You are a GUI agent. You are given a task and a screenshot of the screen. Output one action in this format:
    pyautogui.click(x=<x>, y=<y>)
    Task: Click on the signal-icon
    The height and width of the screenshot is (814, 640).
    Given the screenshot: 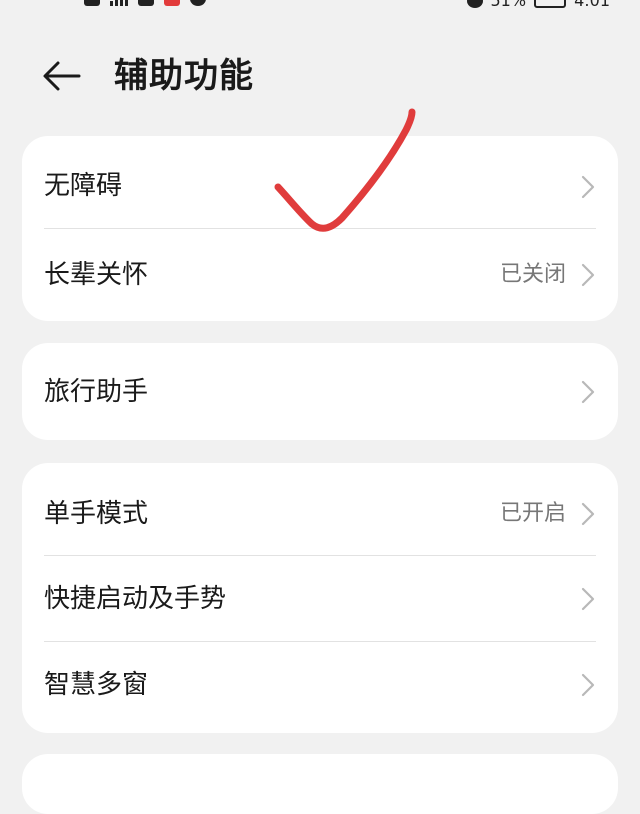 What is the action you would take?
    pyautogui.click(x=119, y=3)
    